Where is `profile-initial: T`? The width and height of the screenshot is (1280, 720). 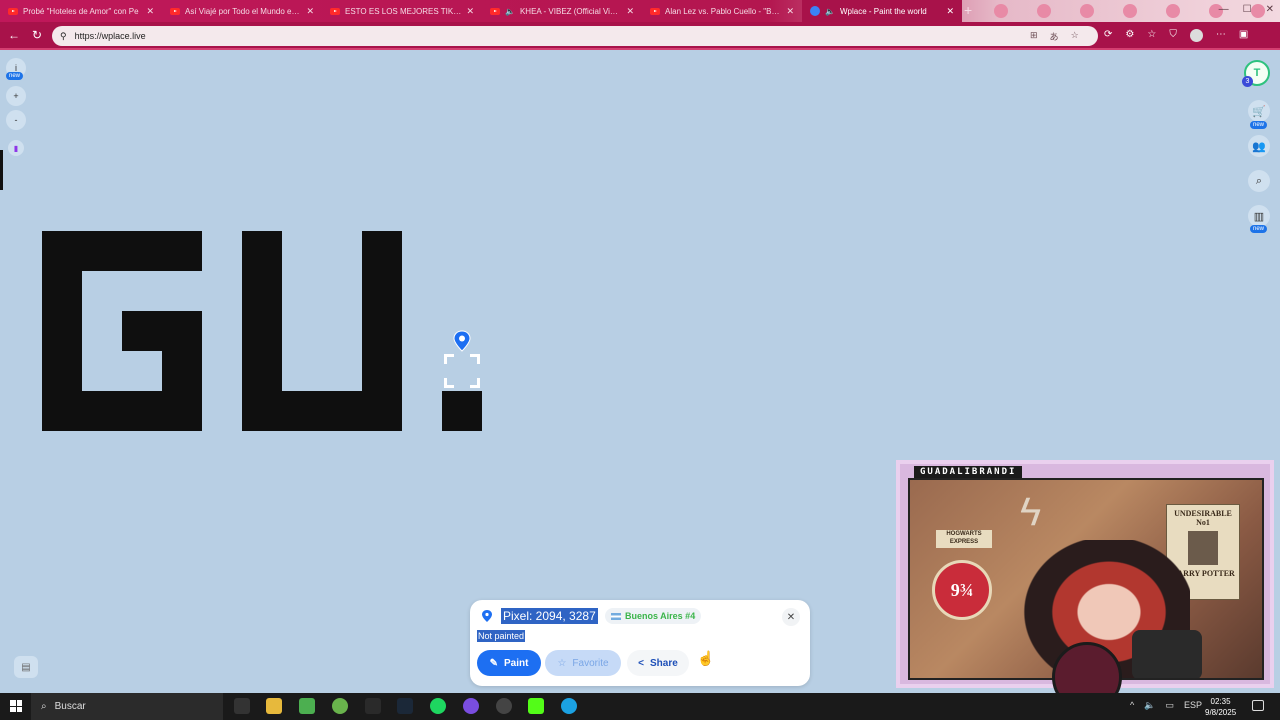 profile-initial: T is located at coordinates (1257, 73).